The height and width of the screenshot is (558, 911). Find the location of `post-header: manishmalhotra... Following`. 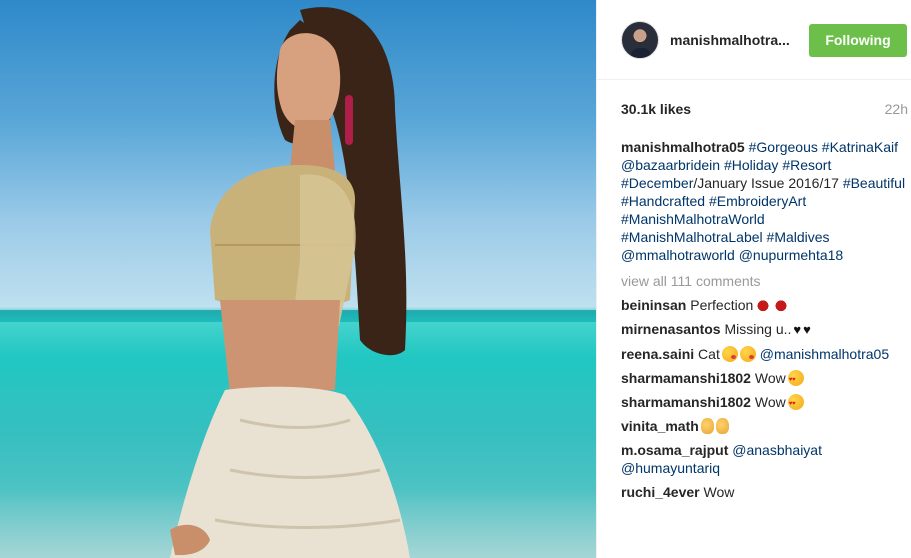

post-header: manishmalhotra... Following is located at coordinates (754, 40).